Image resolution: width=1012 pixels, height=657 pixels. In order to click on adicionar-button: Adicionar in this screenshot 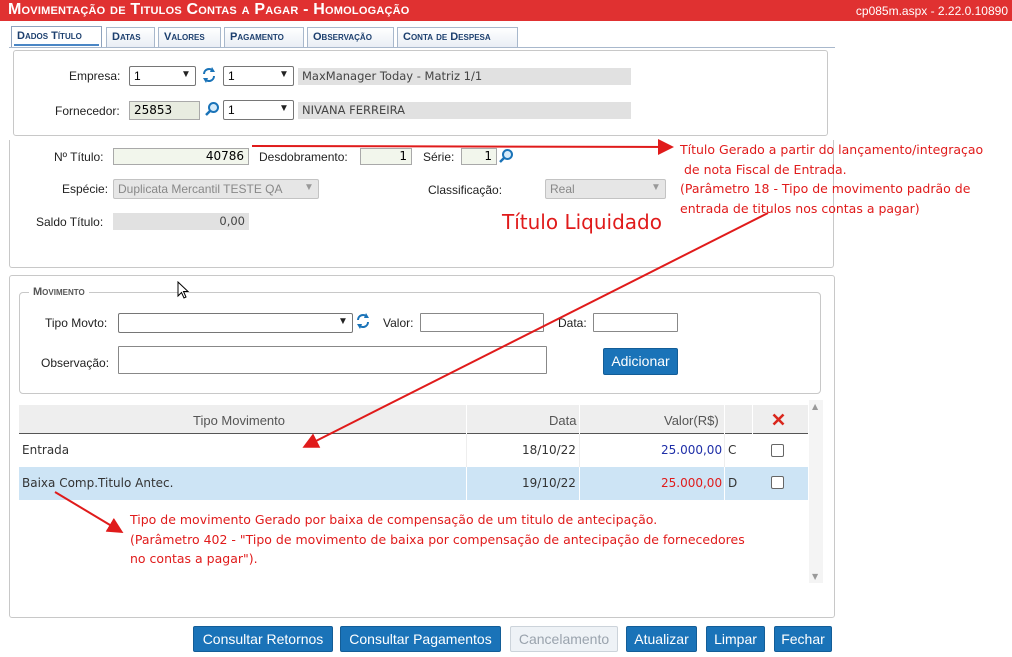, I will do `click(640, 361)`.